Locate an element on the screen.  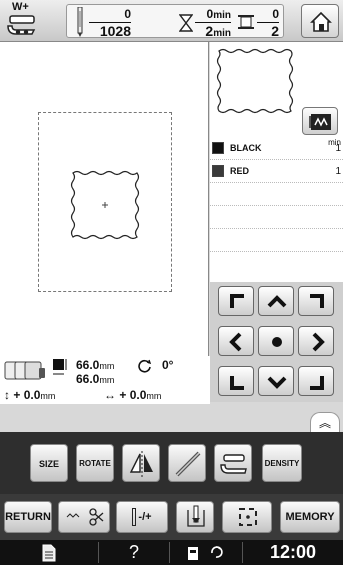
presser-foot-button is located at coordinates (233, 463).